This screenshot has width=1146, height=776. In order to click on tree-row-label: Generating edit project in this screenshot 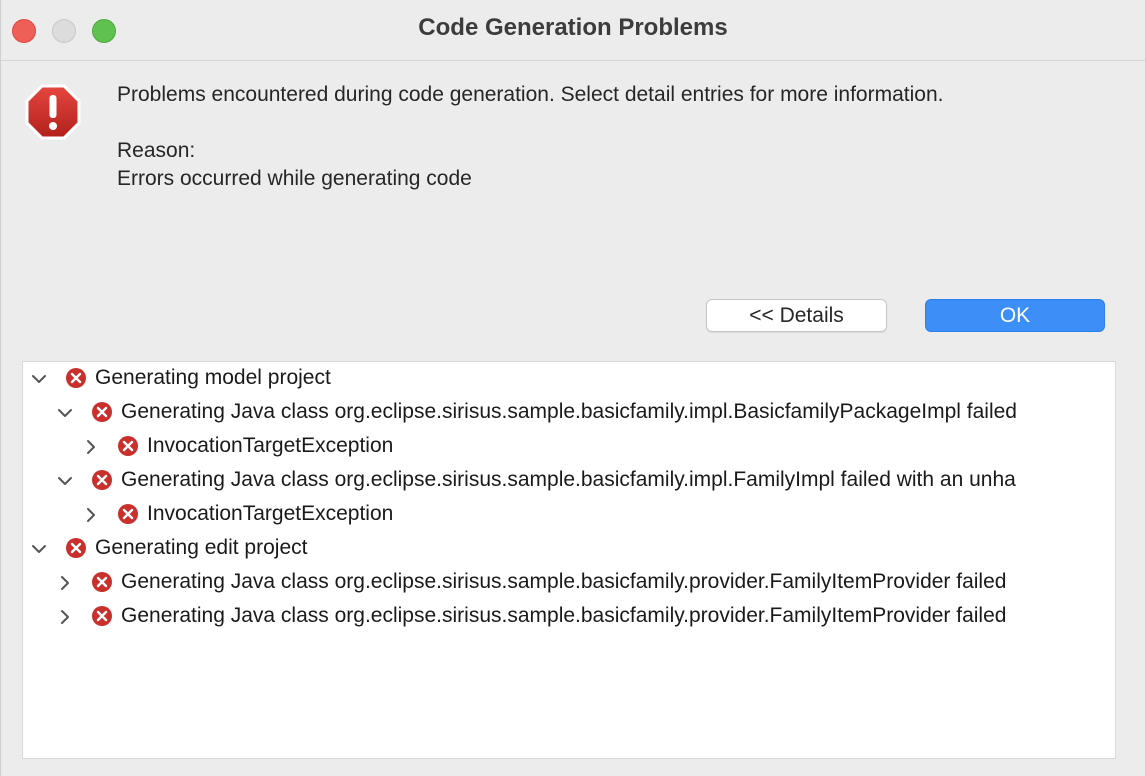, I will do `click(201, 547)`.